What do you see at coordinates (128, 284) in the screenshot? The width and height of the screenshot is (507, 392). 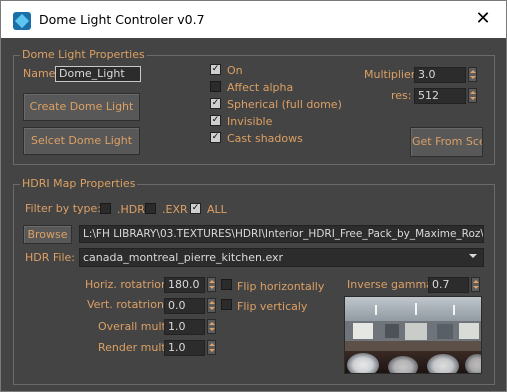 I see `horiz-rotation-label: Horiz. rotatrion:` at bounding box center [128, 284].